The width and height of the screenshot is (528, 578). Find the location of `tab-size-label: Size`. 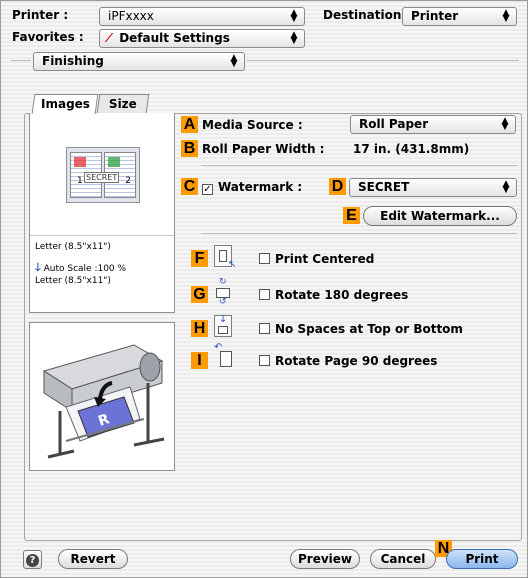

tab-size-label: Size is located at coordinates (122, 104).